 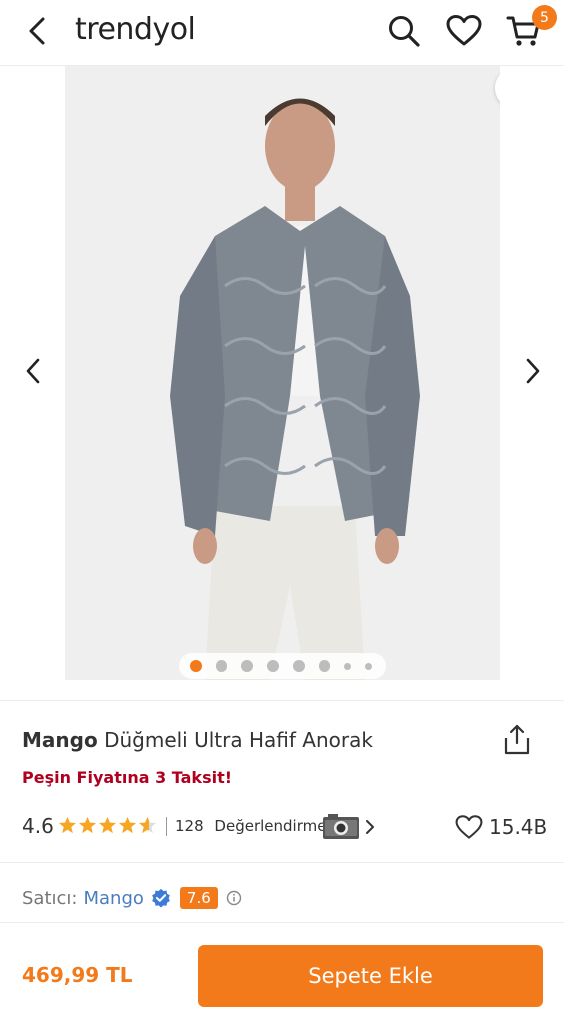 I want to click on review-count: 128, so click(x=189, y=826).